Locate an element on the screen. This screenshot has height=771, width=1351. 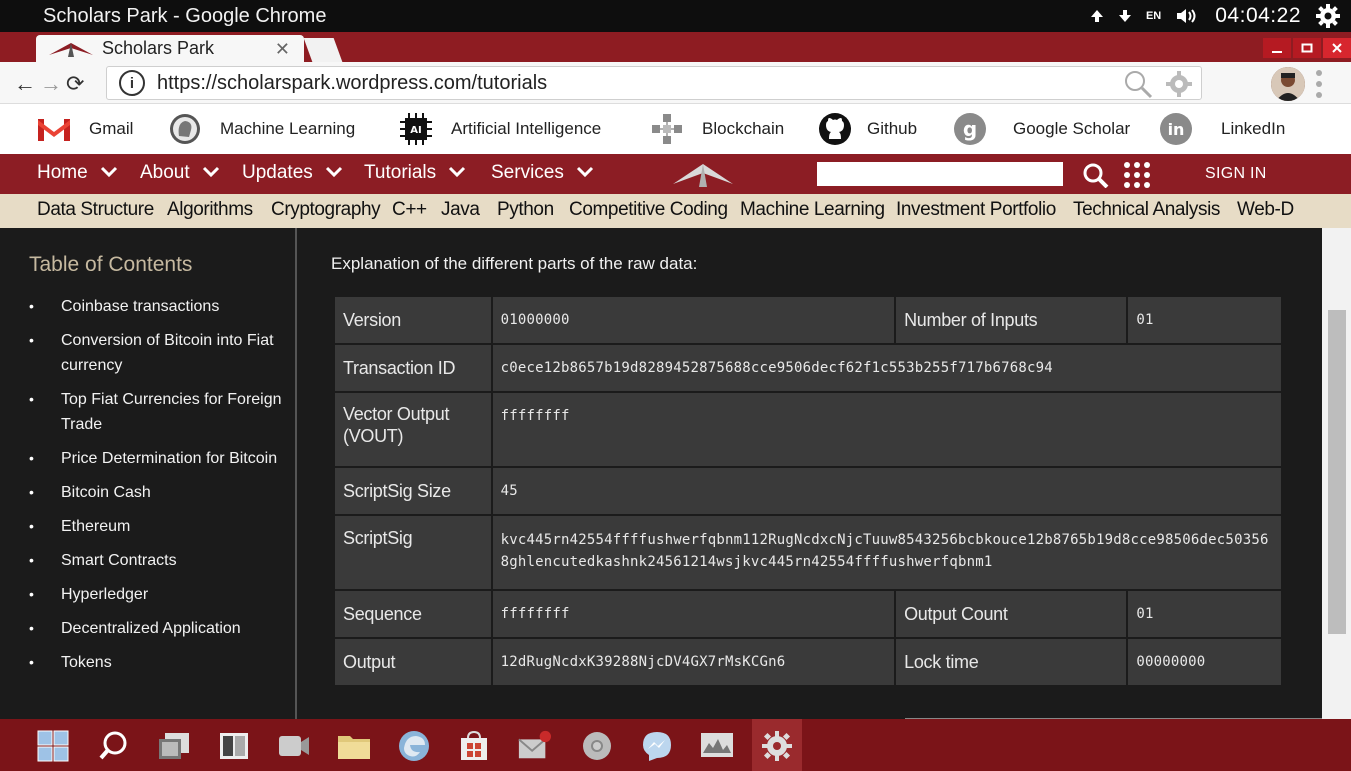
maximize-button is located at coordinates (1307, 48).